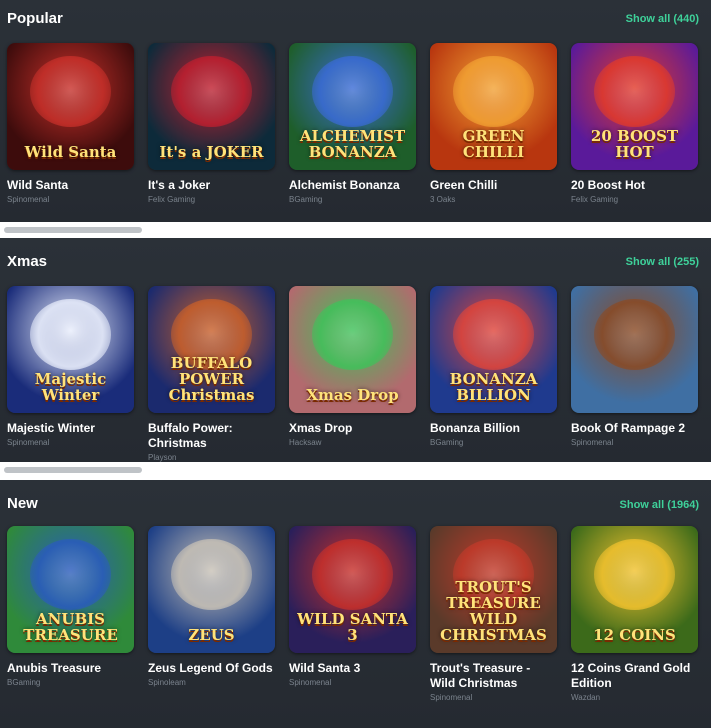 This screenshot has width=711, height=728. Describe the element at coordinates (352, 428) in the screenshot. I see `game-title: Xmas Drop` at that location.